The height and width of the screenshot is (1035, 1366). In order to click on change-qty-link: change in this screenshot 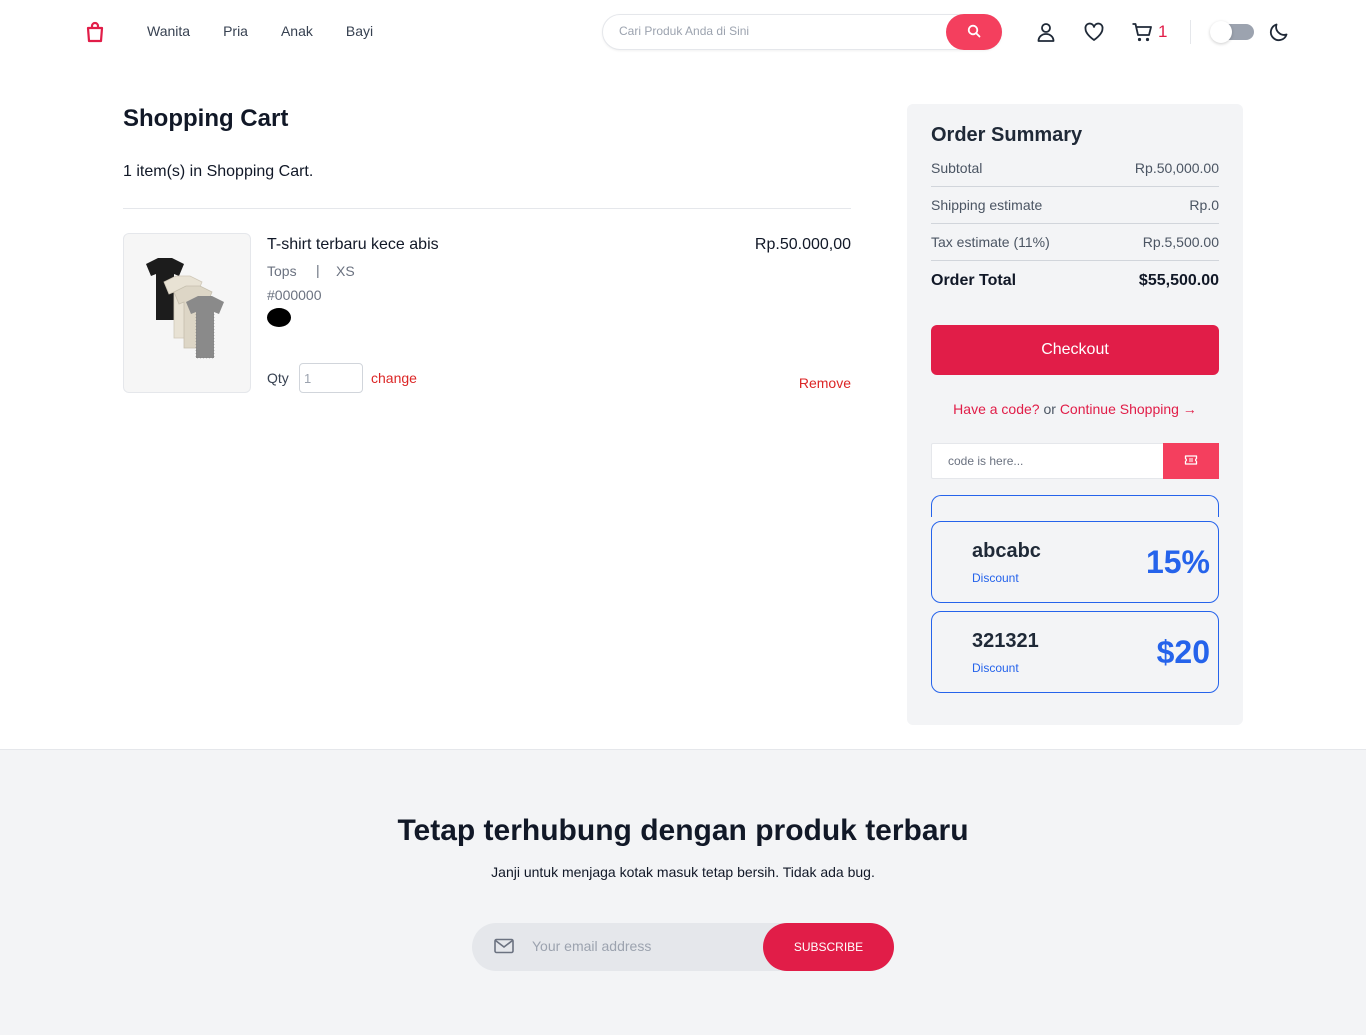, I will do `click(394, 378)`.